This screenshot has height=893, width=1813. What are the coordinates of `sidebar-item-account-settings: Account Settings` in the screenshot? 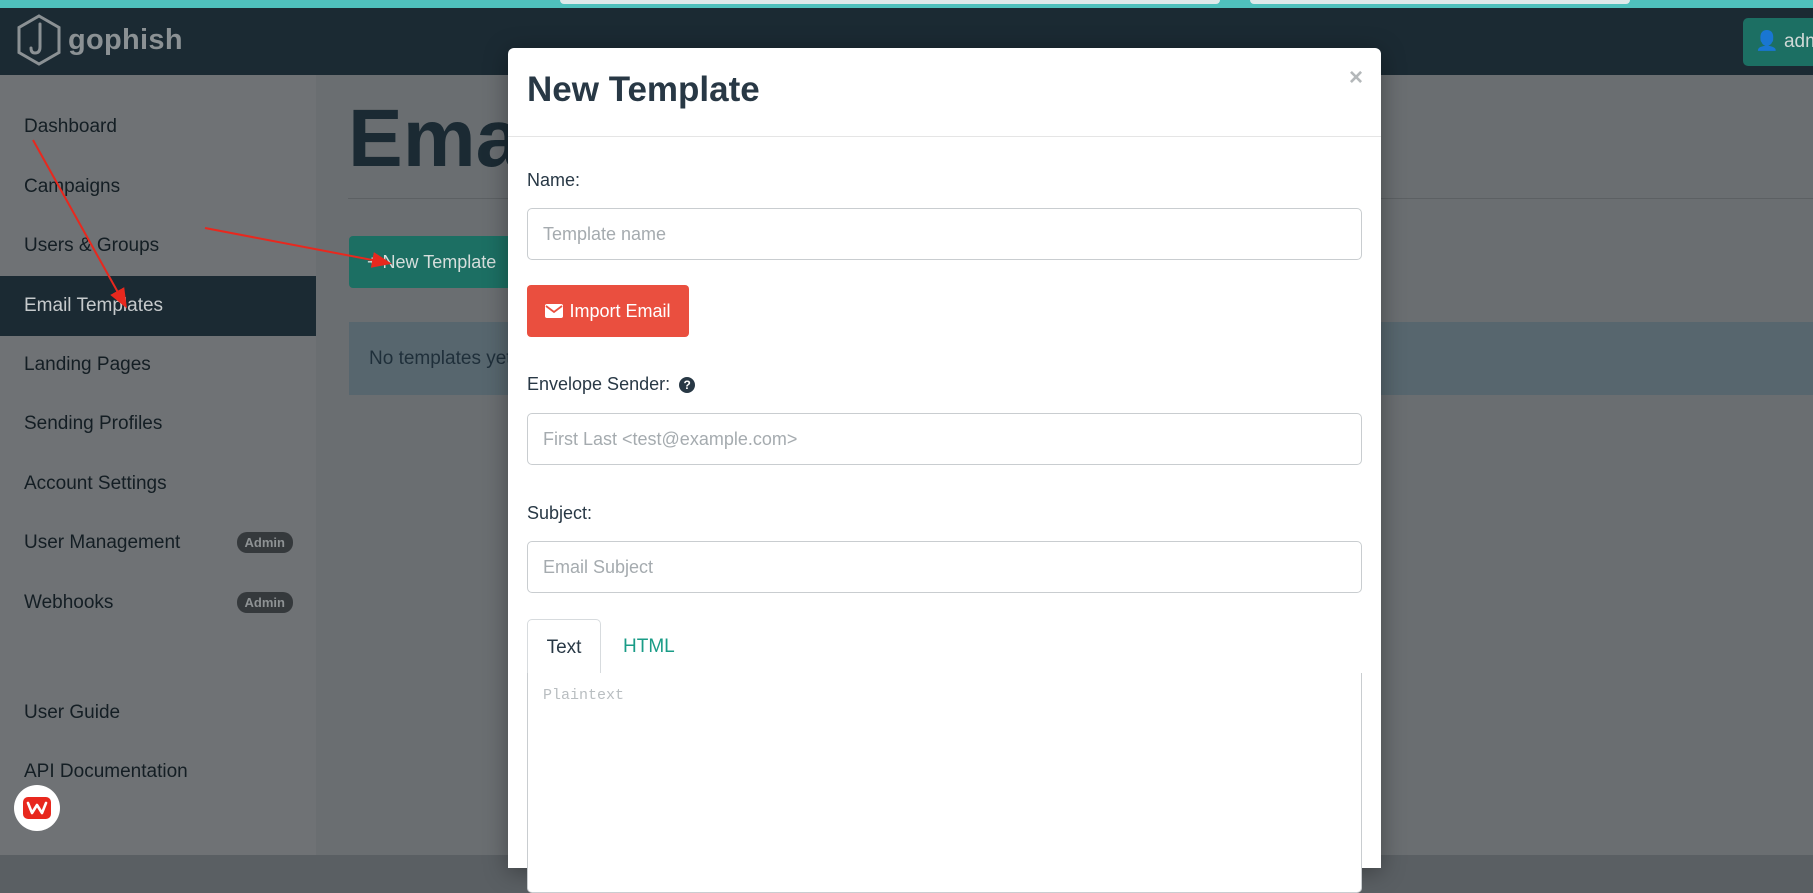 It's located at (158, 484).